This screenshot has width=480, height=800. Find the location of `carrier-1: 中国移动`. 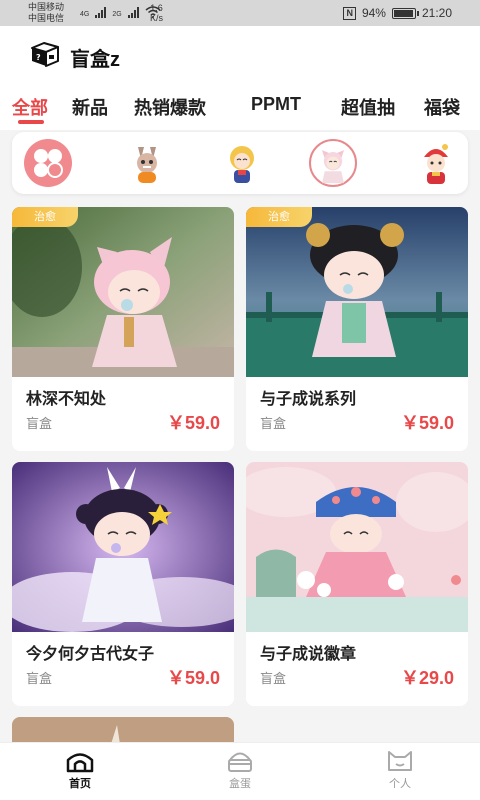

carrier-1: 中国移动 is located at coordinates (46, 7).